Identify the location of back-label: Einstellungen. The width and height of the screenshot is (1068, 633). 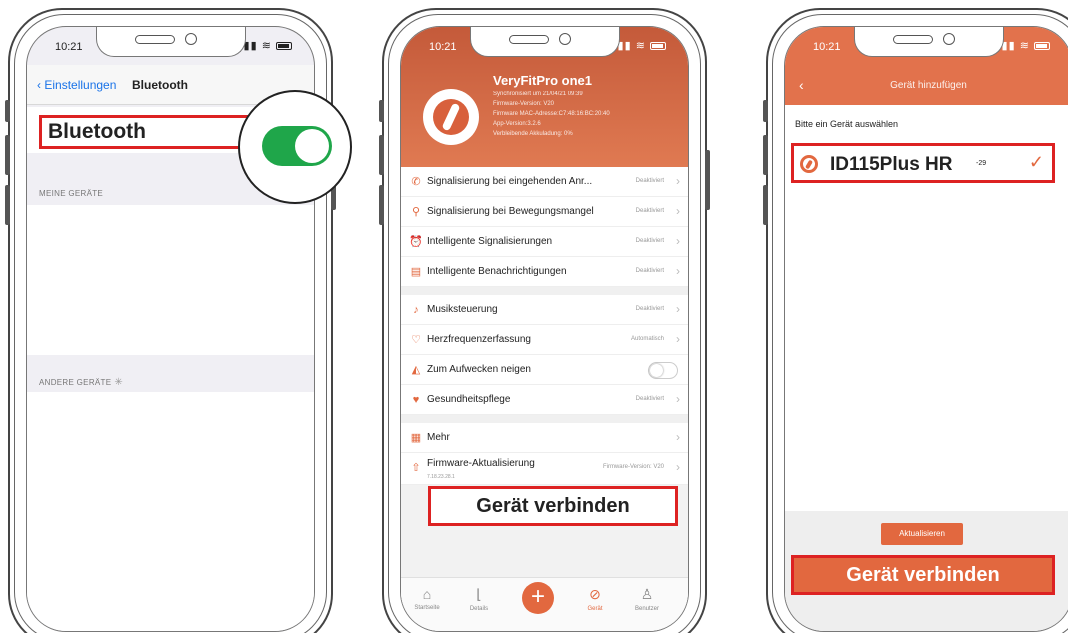
(80, 85).